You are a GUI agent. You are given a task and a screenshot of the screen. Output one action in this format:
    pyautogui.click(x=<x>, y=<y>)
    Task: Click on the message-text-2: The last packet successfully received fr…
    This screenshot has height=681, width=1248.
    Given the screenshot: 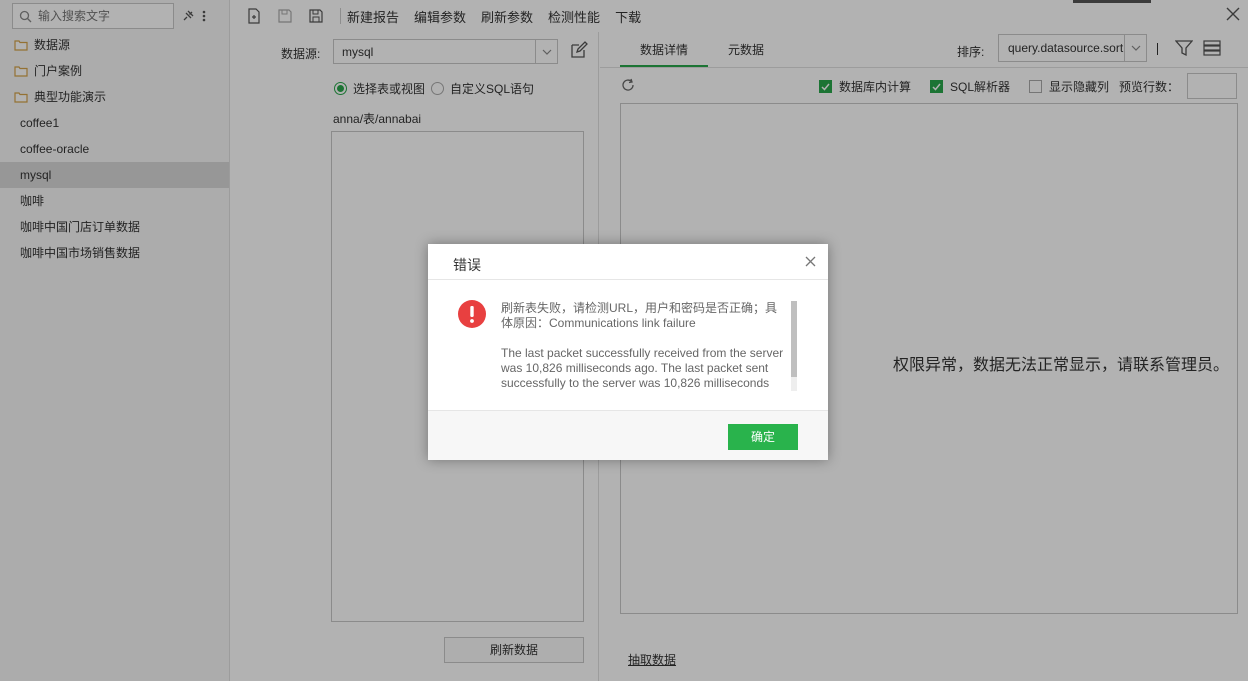 What is the action you would take?
    pyautogui.click(x=642, y=368)
    